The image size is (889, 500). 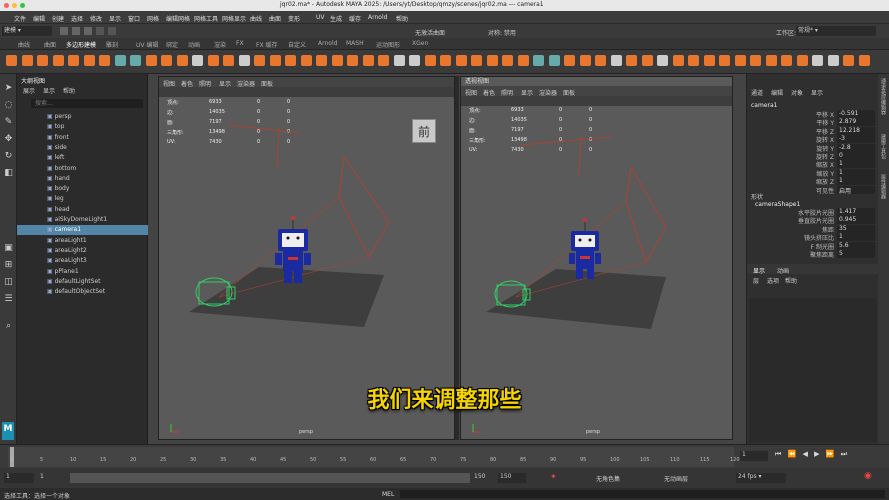 What do you see at coordinates (82, 189) in the screenshot?
I see `outliner-item: ▣ body` at bounding box center [82, 189].